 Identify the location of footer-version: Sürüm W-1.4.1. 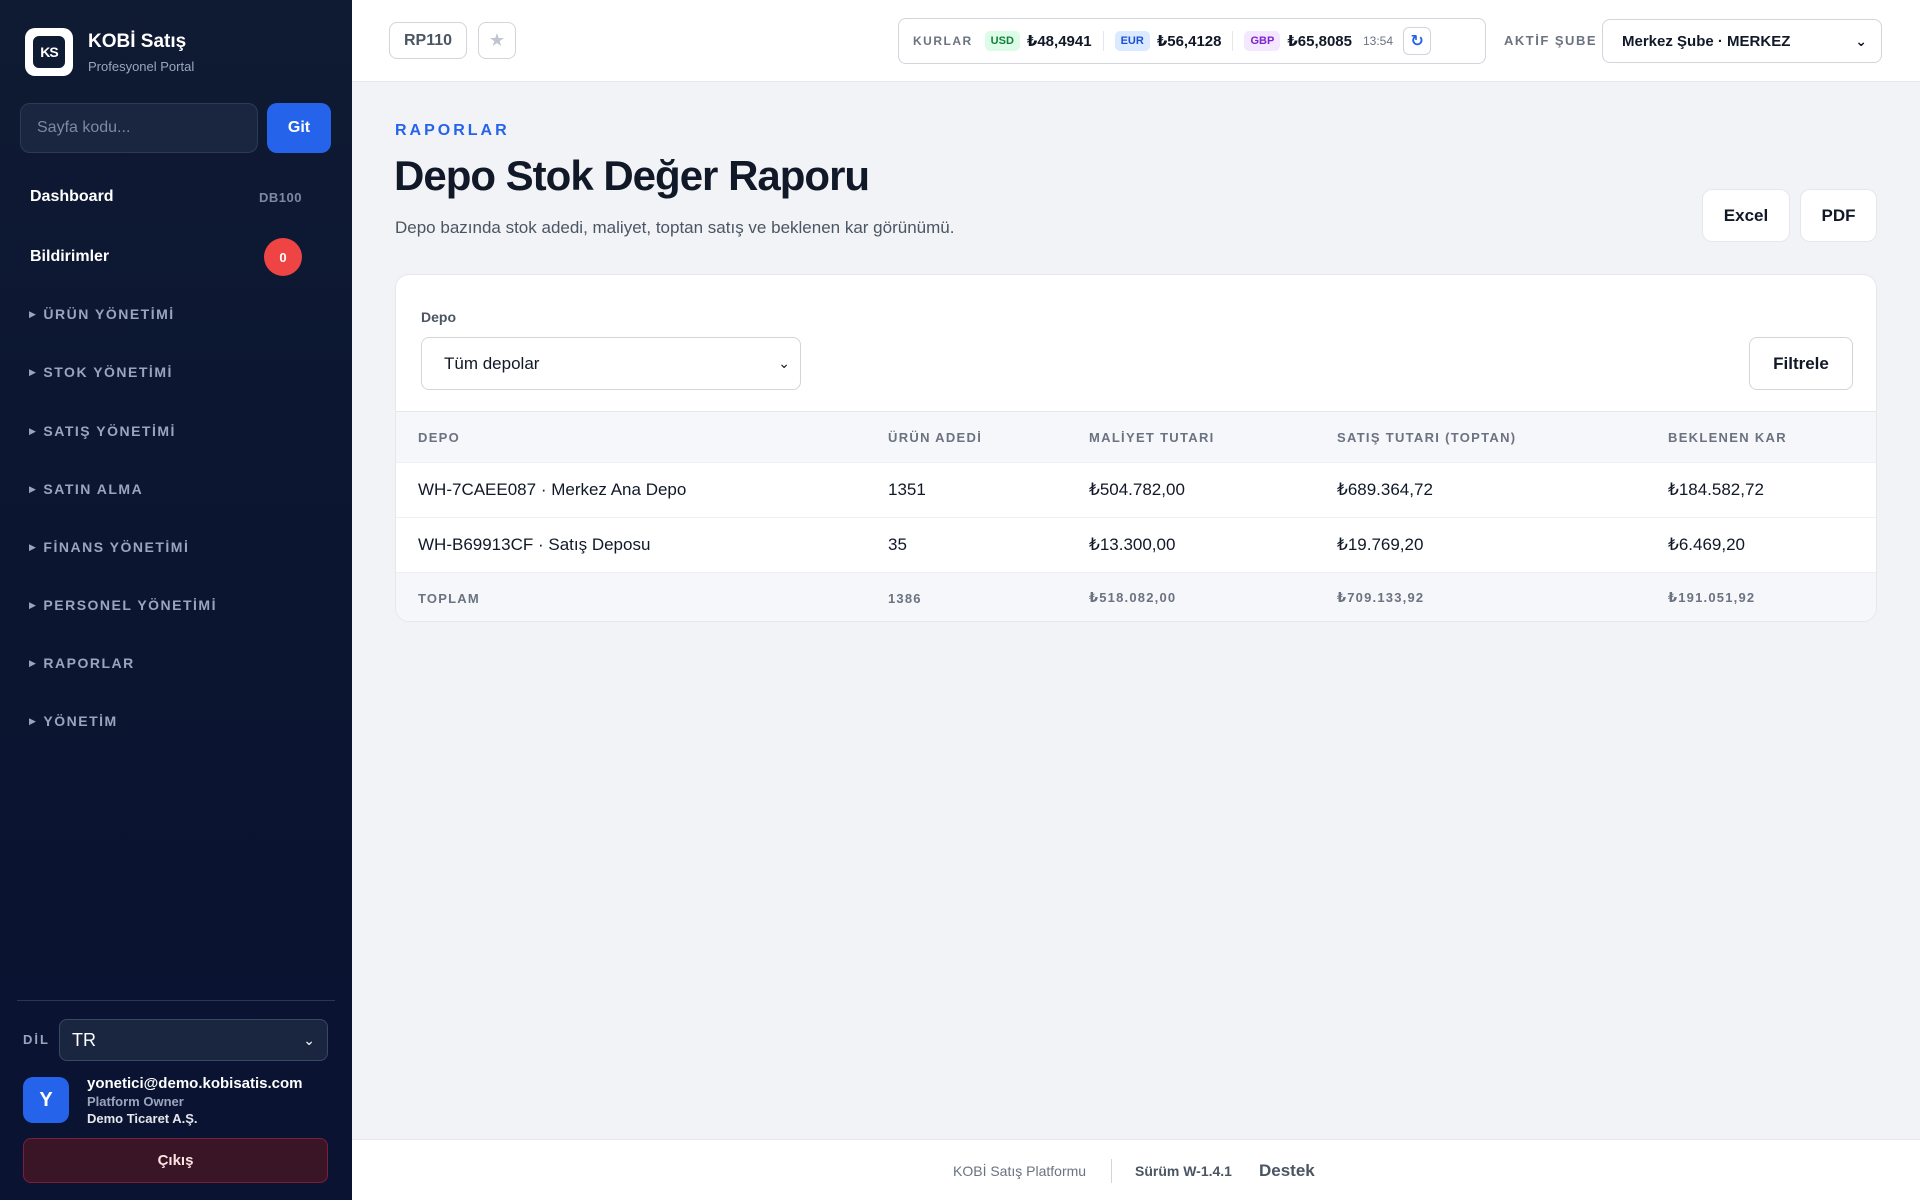
(1183, 1171).